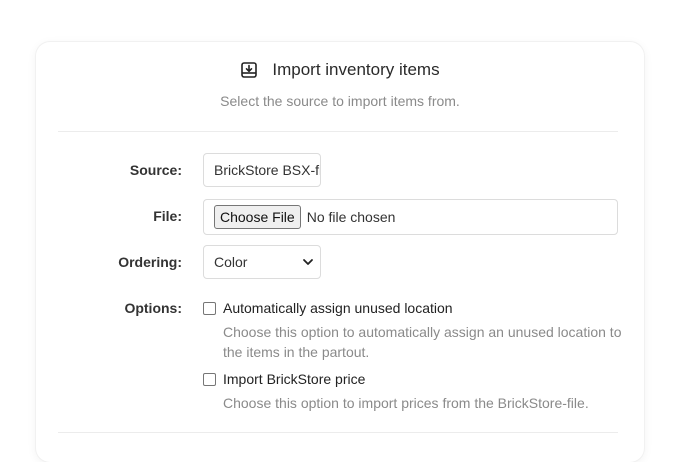 Image resolution: width=678 pixels, height=462 pixels. Describe the element at coordinates (267, 170) in the screenshot. I see `source-select-value: BrickStore BSX-file` at that location.